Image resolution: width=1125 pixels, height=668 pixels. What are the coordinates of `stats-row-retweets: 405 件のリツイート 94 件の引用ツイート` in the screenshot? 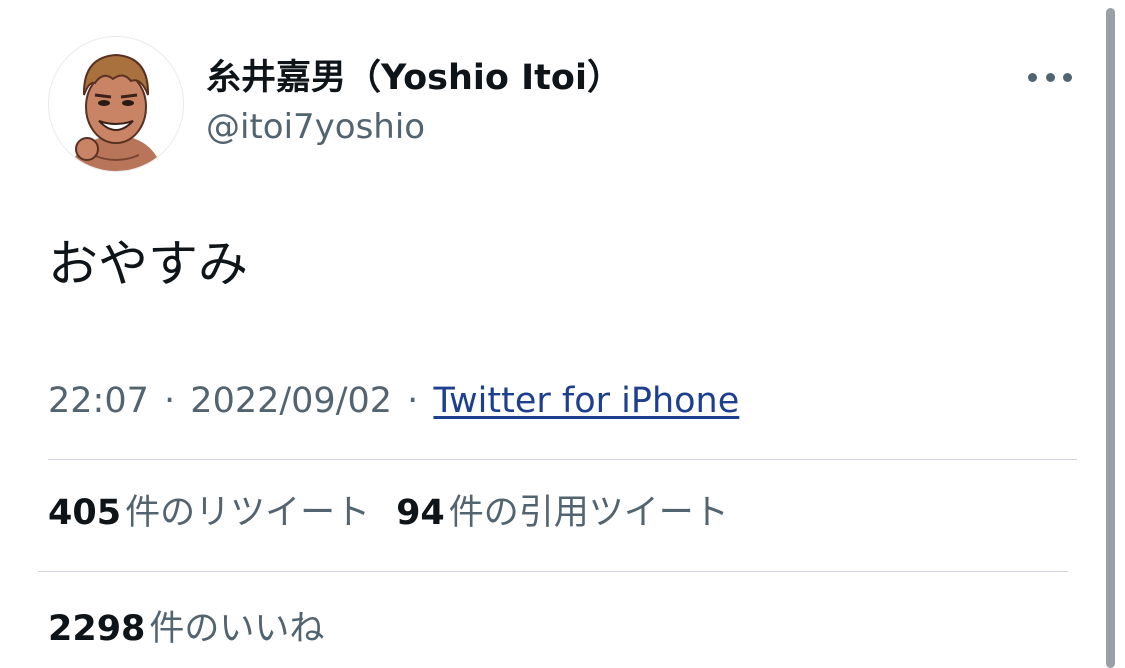 It's located at (401, 513).